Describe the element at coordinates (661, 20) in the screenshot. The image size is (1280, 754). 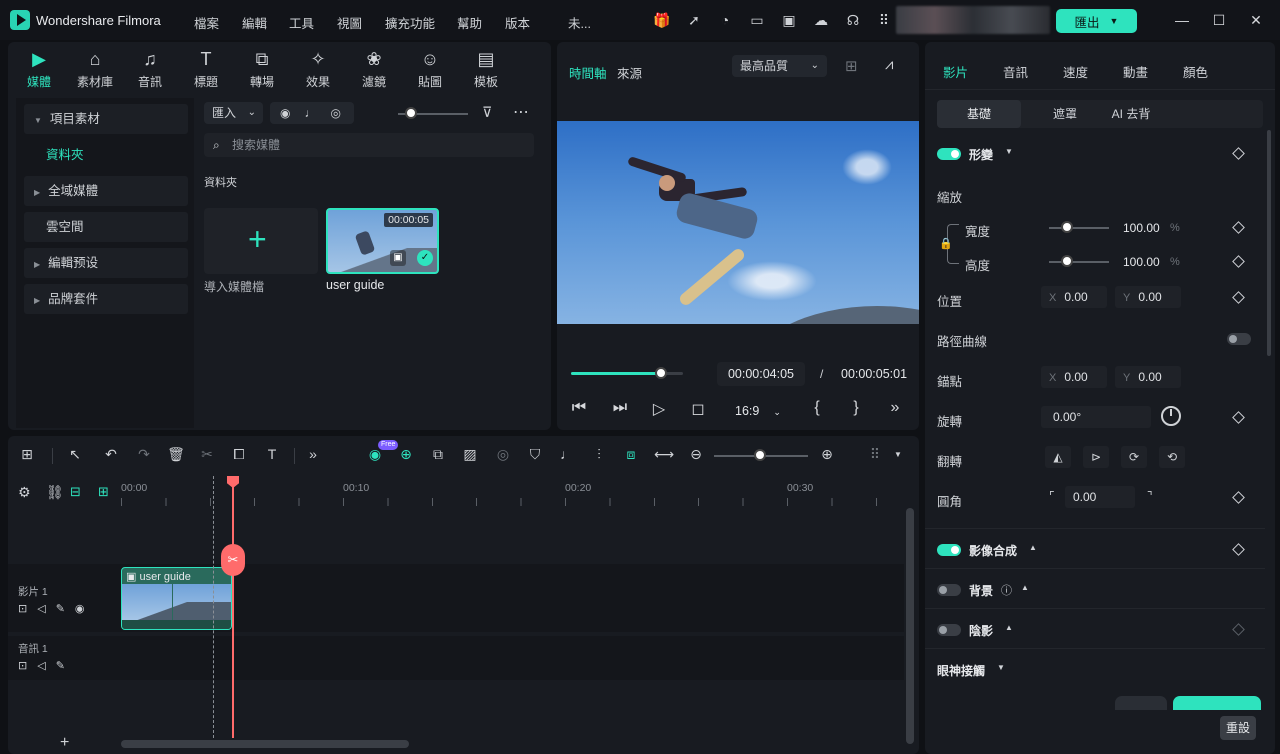
I see `gift-icon: 🎁` at that location.